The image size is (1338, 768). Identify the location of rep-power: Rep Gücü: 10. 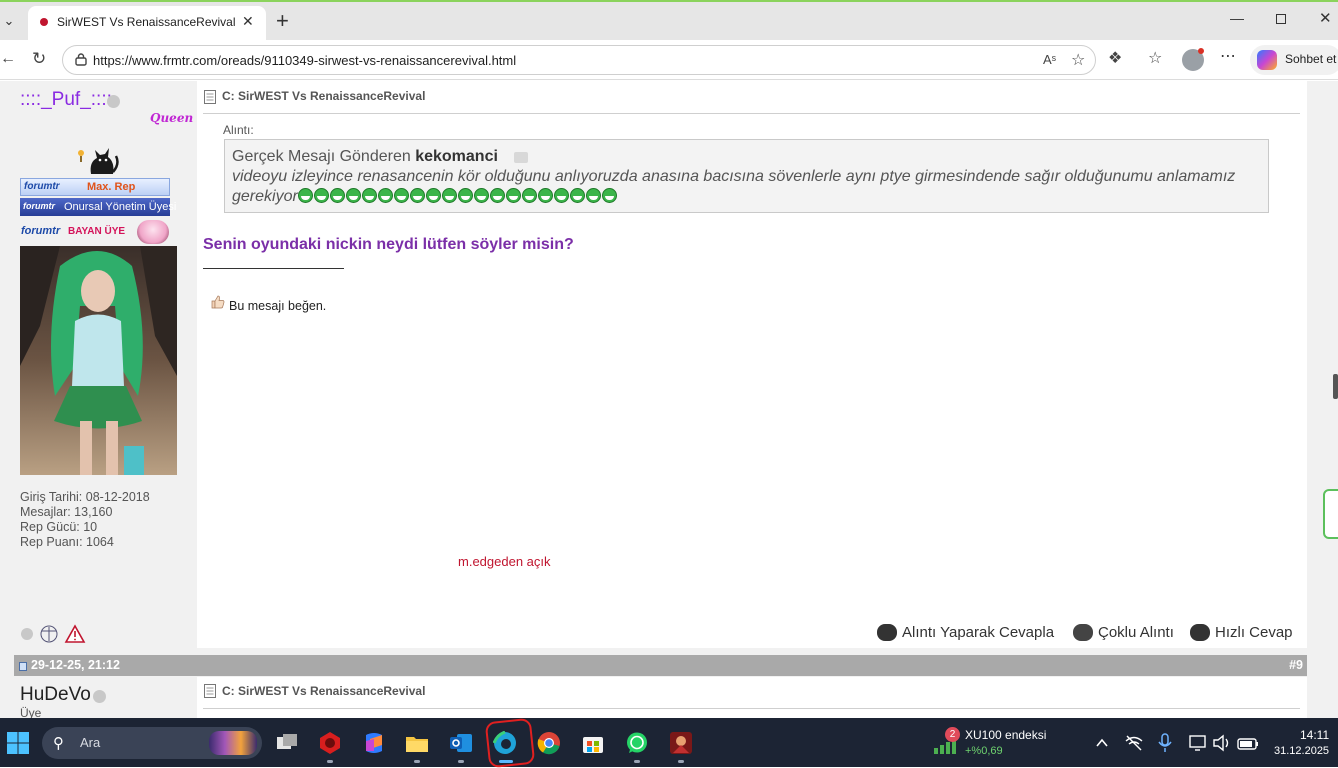
(59, 527).